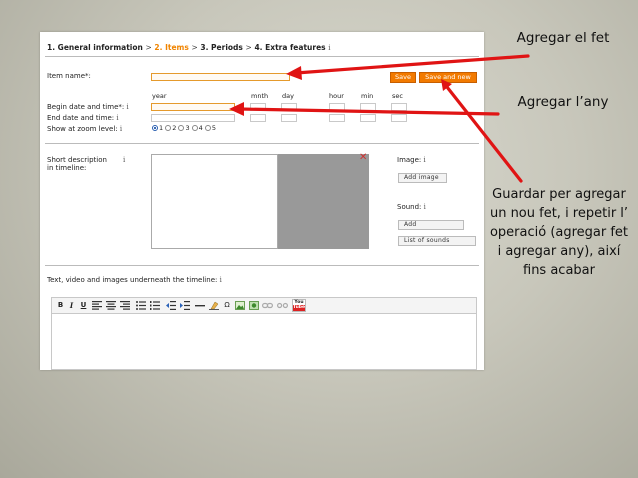 The height and width of the screenshot is (478, 638). Describe the element at coordinates (71, 305) in the screenshot. I see `italic-button: I` at that location.